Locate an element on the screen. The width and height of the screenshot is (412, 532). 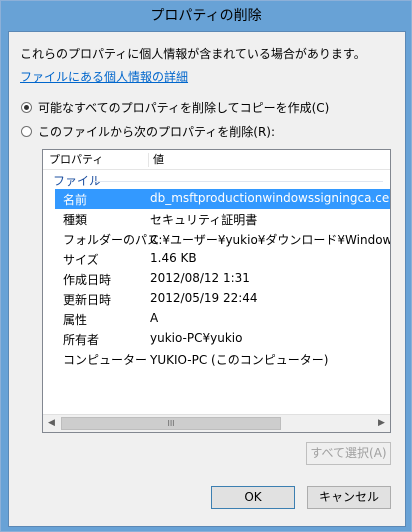
property-name: 種類 is located at coordinates (75, 220).